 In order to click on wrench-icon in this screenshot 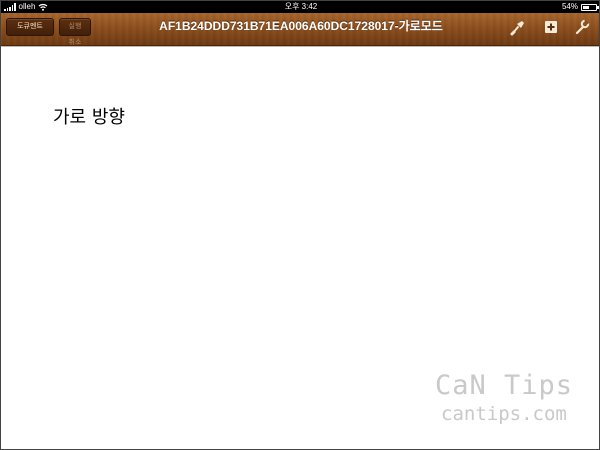, I will do `click(582, 27)`.